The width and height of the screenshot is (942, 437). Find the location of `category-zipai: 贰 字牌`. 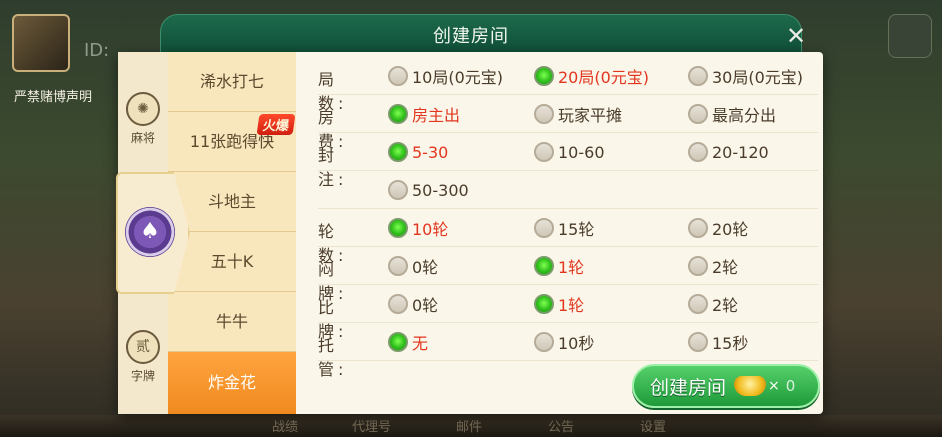

category-zipai: 贰 字牌 is located at coordinates (143, 357).